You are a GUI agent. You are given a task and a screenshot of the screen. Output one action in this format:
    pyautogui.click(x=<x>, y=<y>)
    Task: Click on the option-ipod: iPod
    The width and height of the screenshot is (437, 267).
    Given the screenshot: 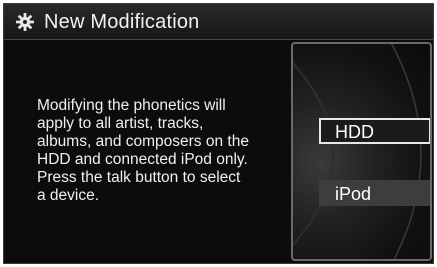 What is the action you would take?
    pyautogui.click(x=374, y=193)
    